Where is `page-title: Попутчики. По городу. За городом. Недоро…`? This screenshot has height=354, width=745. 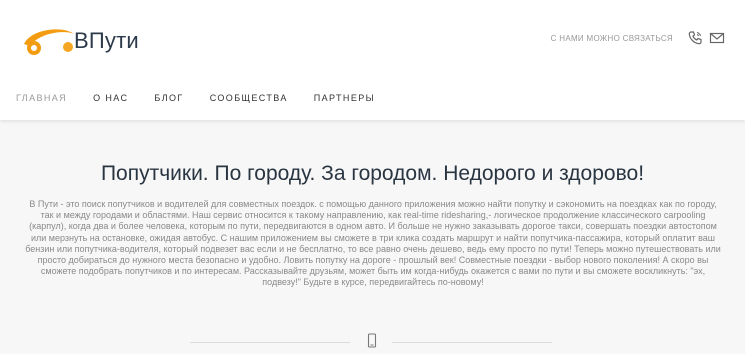 page-title: Попутчики. По городу. За городом. Недоро… is located at coordinates (372, 173).